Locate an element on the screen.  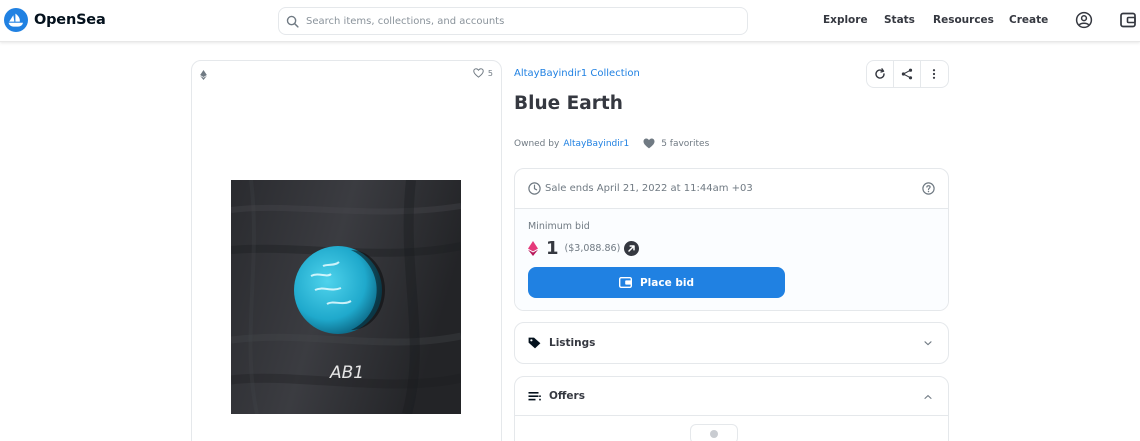
more-icon is located at coordinates (934, 74).